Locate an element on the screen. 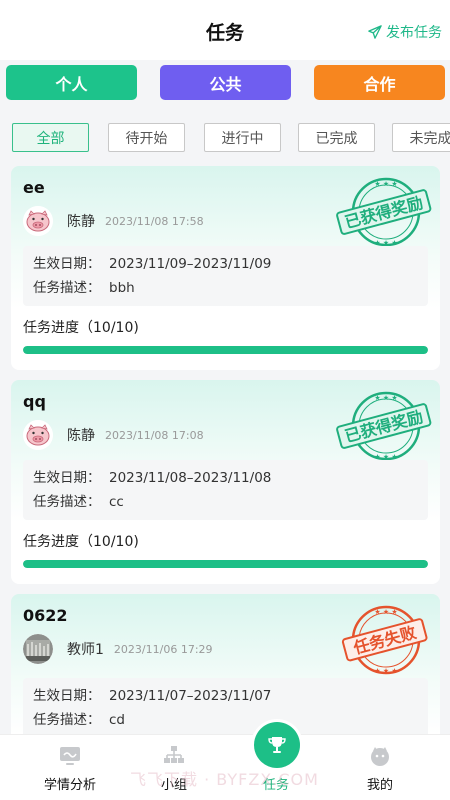 Image resolution: width=450 pixels, height=800 pixels. hierarchy-icon is located at coordinates (174, 754).